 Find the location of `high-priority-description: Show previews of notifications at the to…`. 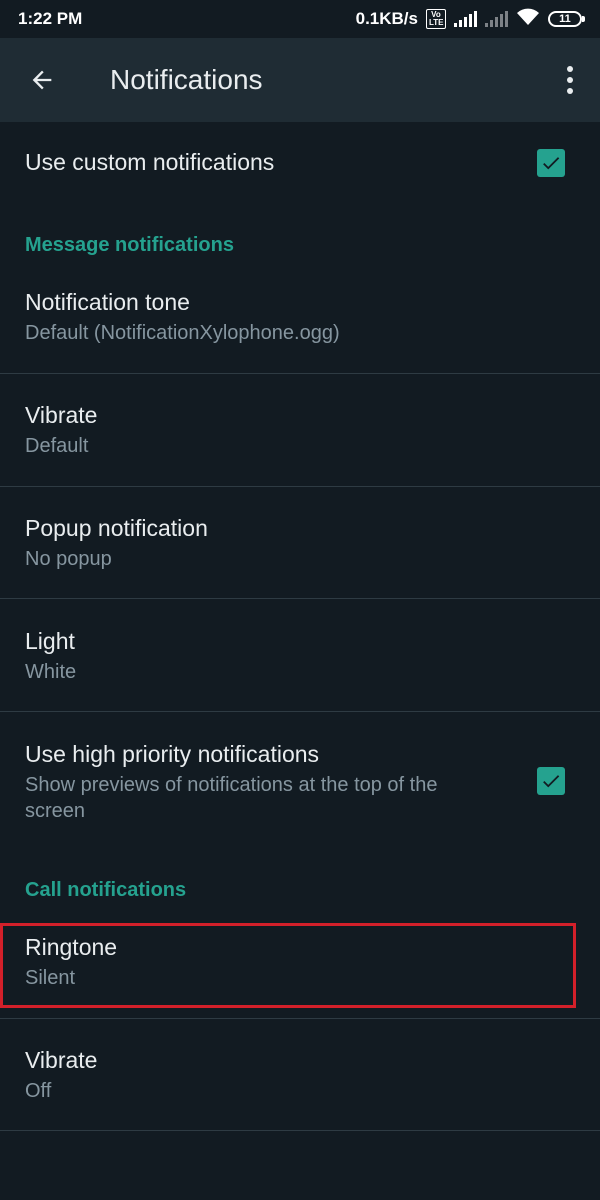

high-priority-description: Show previews of notifications at the to… is located at coordinates (231, 798).